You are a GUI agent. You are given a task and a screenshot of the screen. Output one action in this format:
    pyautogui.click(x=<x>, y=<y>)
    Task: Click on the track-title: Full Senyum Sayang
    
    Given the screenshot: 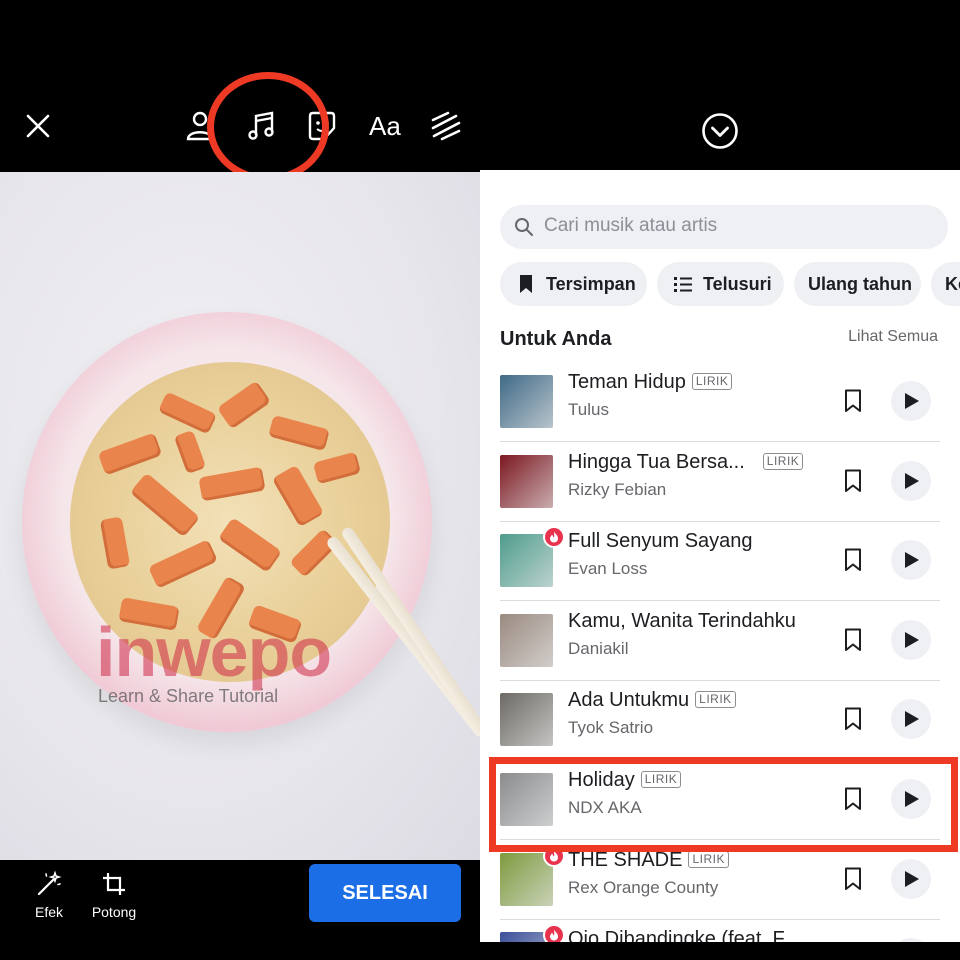 What is the action you would take?
    pyautogui.click(x=660, y=541)
    